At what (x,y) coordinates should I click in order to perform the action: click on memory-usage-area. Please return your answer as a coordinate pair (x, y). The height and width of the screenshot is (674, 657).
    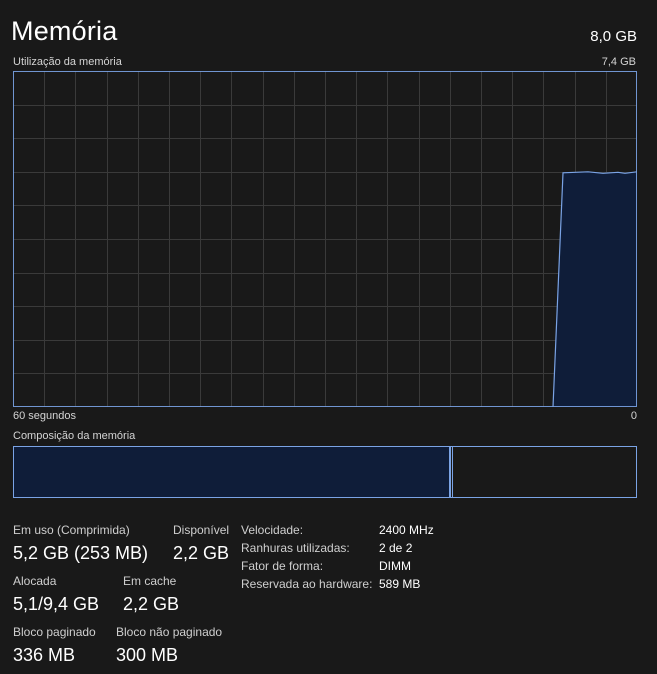
    Looking at the image, I should click on (595, 289).